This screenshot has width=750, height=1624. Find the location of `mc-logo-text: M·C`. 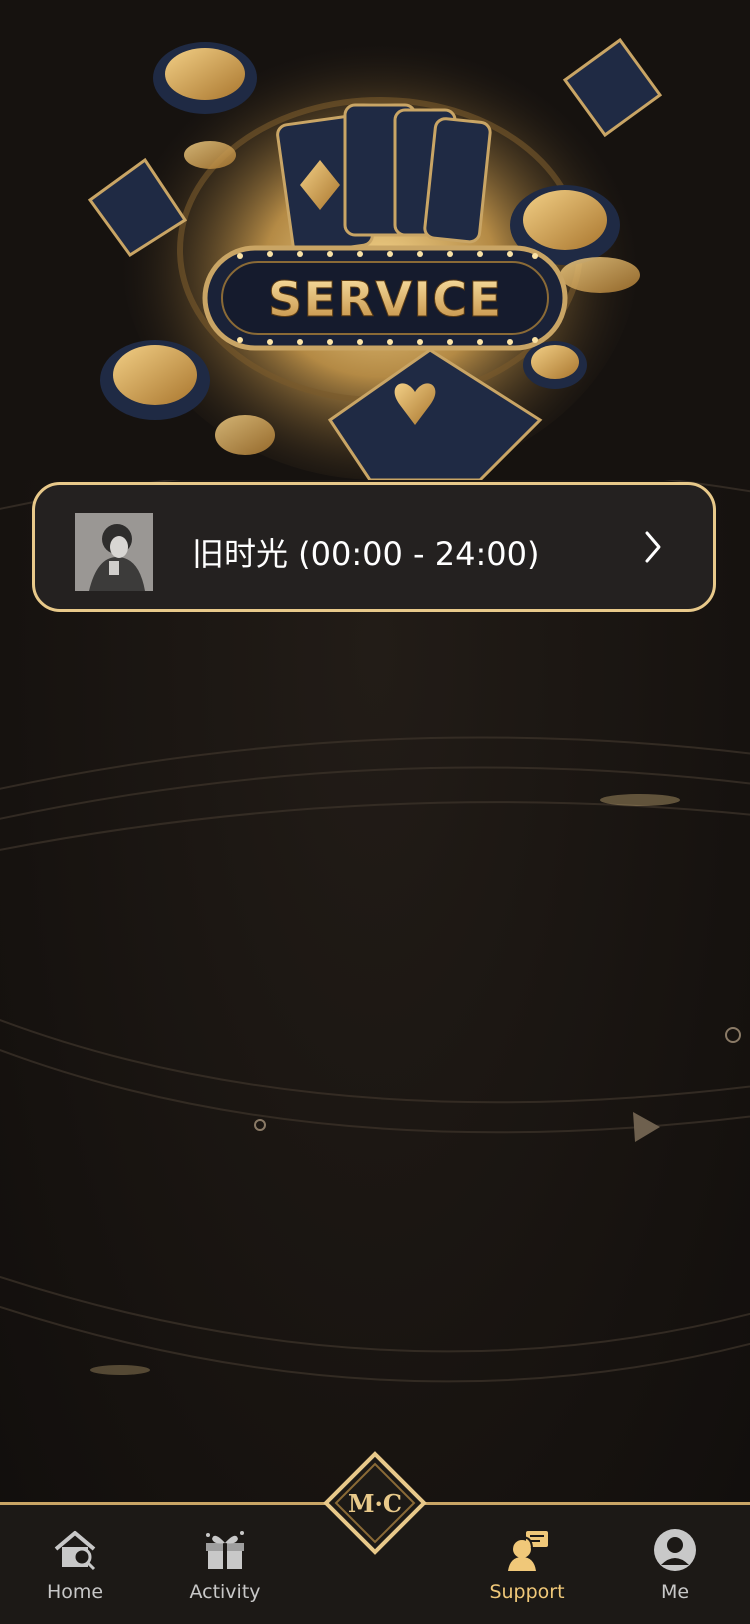

mc-logo-text: M·C is located at coordinates (375, 1503).